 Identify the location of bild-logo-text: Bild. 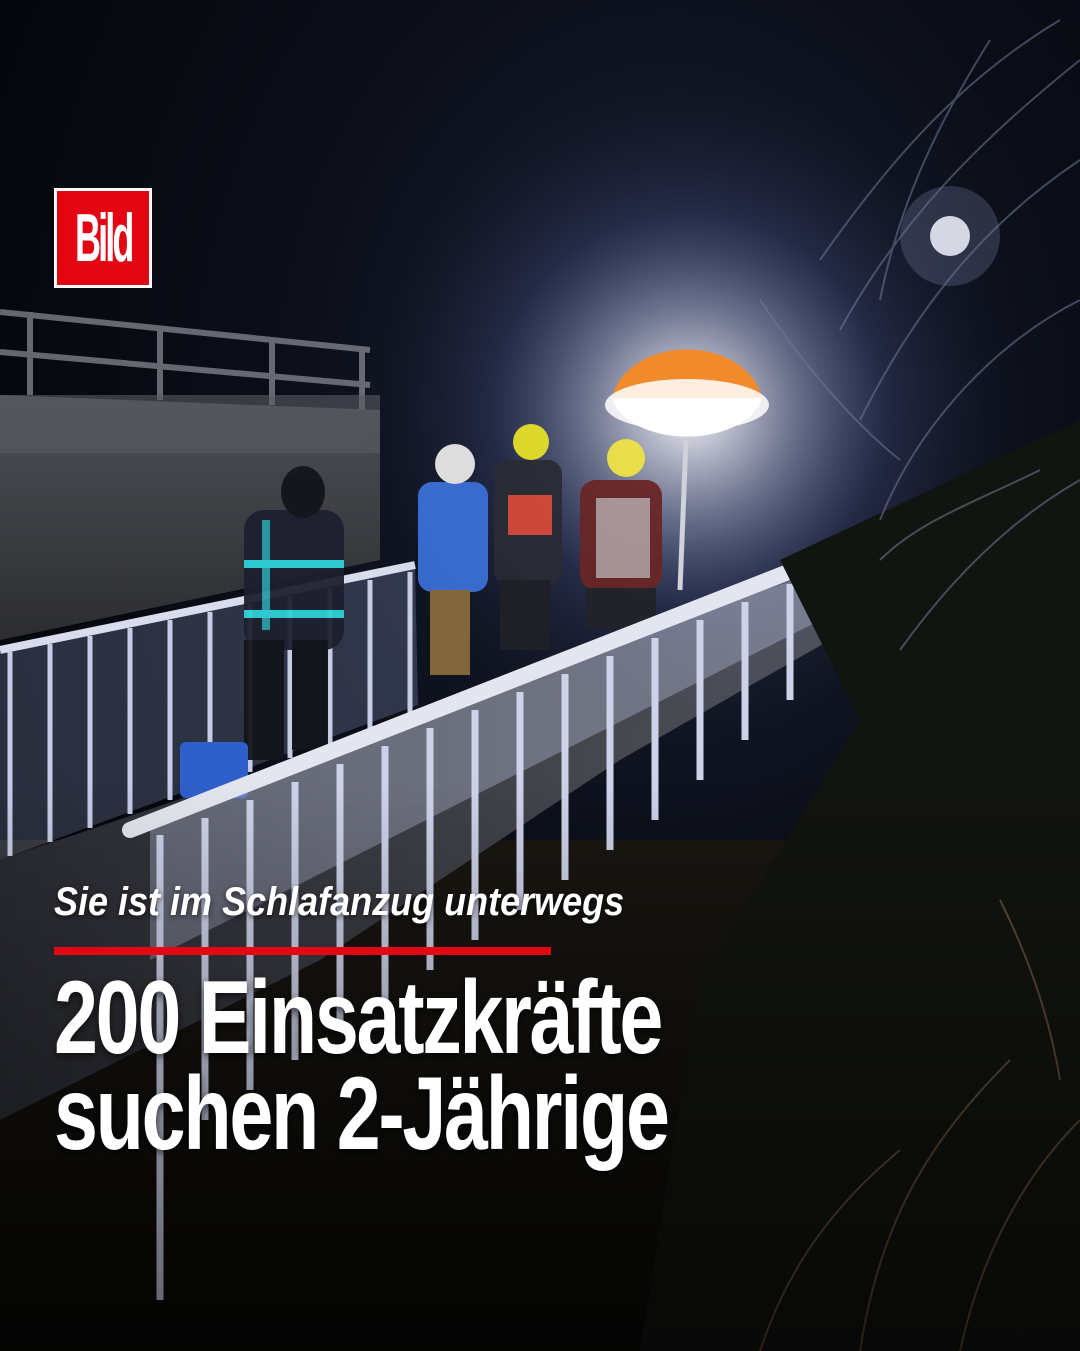
(104, 238).